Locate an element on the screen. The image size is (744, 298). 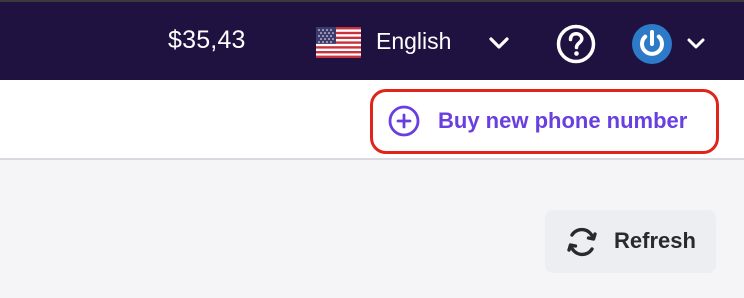
power-avatar-icon is located at coordinates (652, 44).